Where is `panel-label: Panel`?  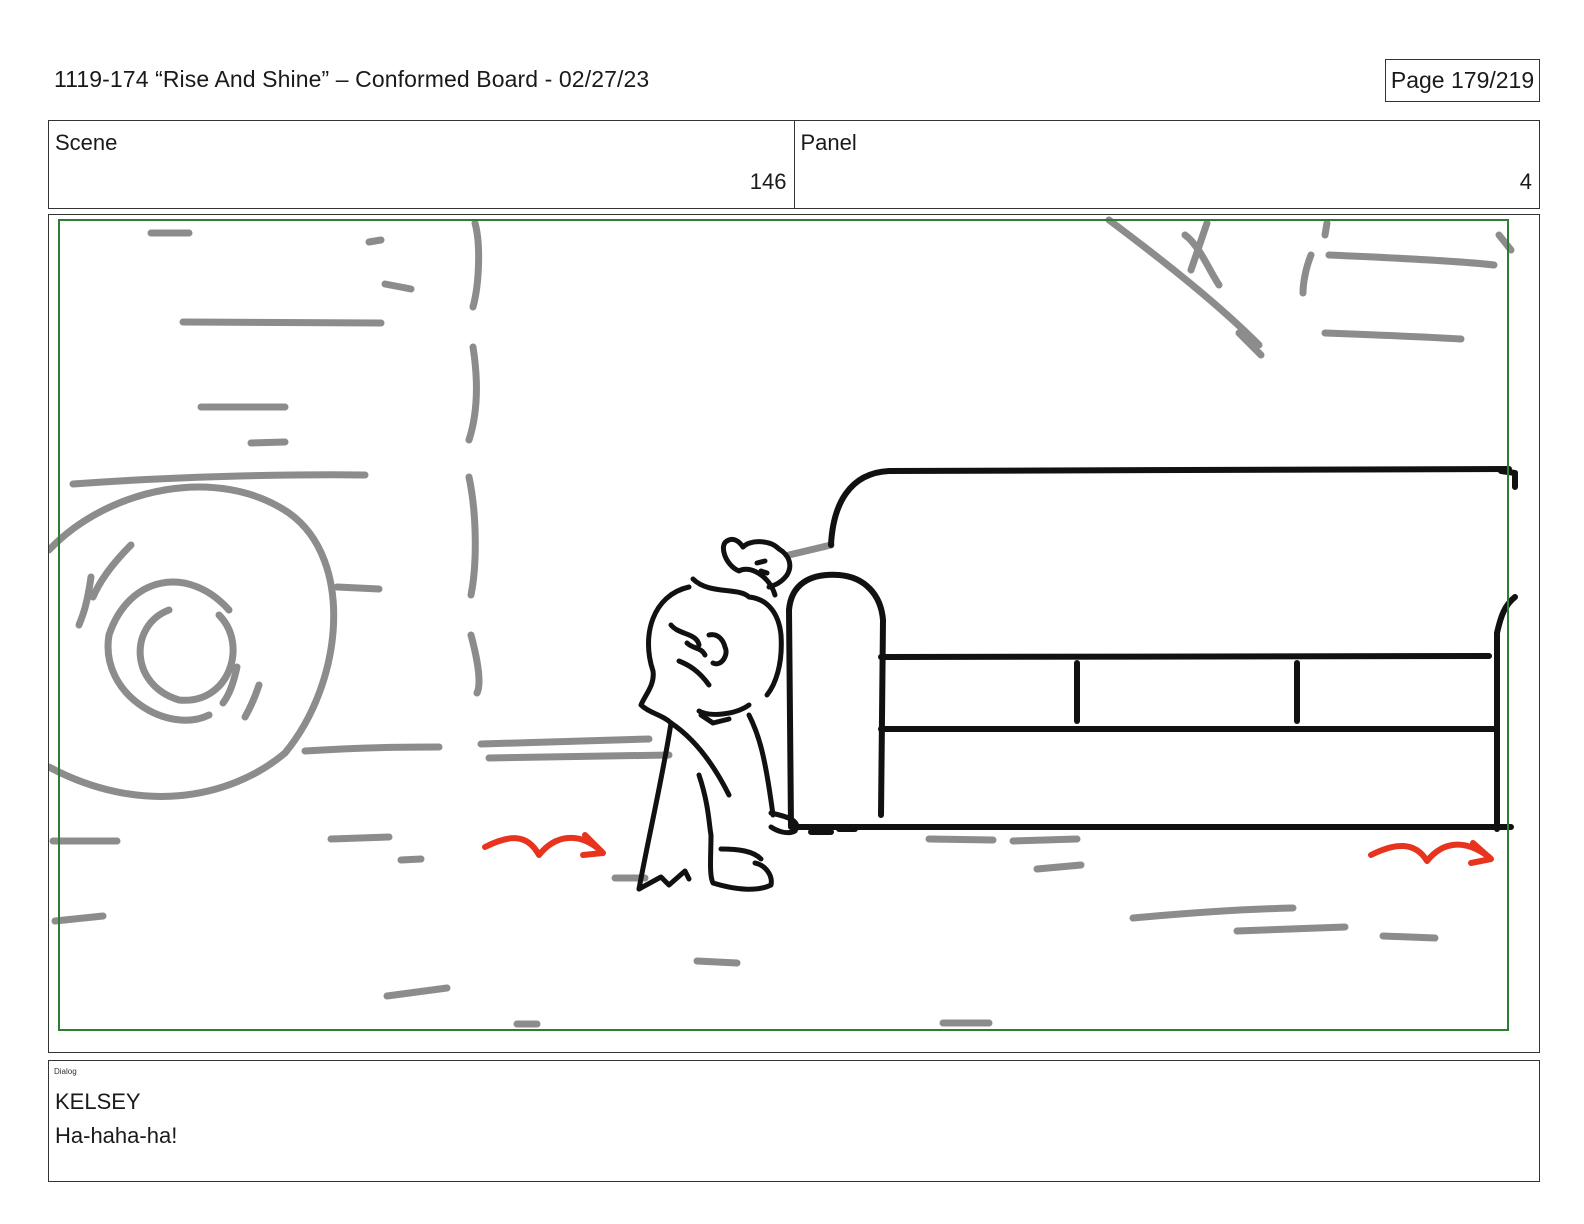
panel-label: Panel is located at coordinates (828, 142).